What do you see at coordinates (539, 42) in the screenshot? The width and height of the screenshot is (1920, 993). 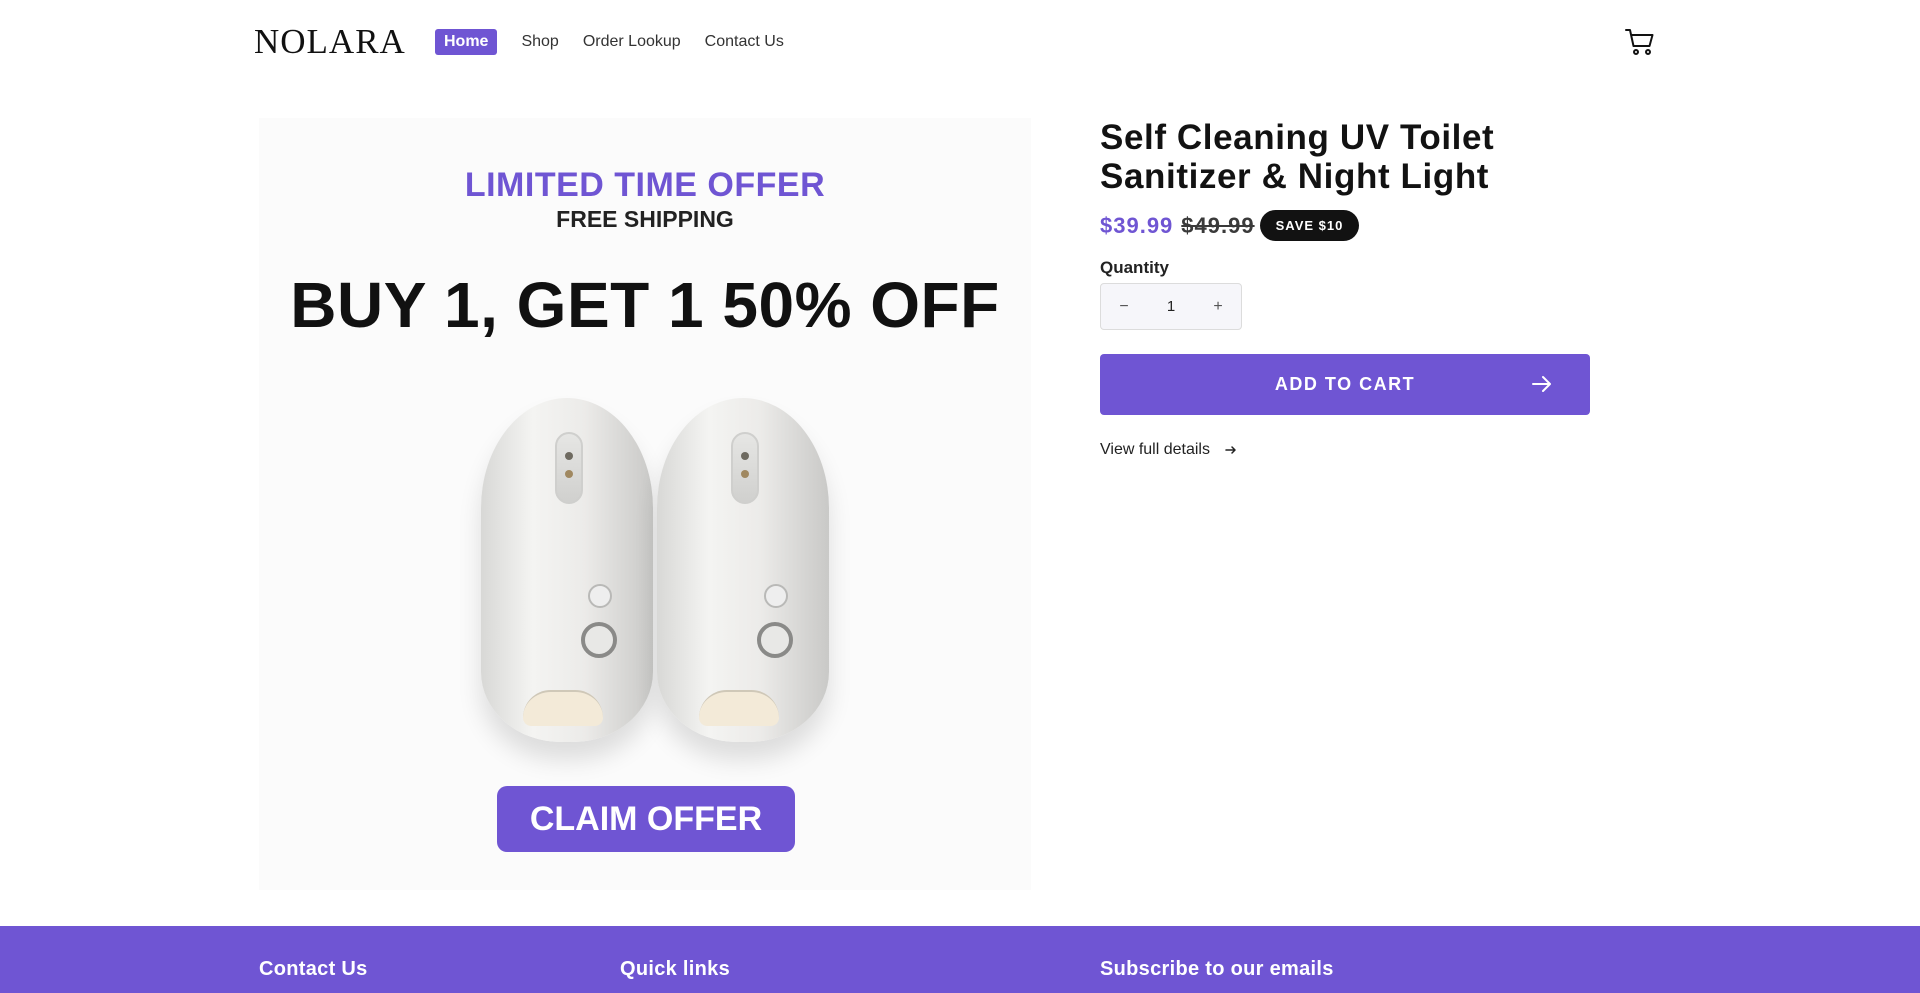 I see `nav-item-shop: Shop` at bounding box center [539, 42].